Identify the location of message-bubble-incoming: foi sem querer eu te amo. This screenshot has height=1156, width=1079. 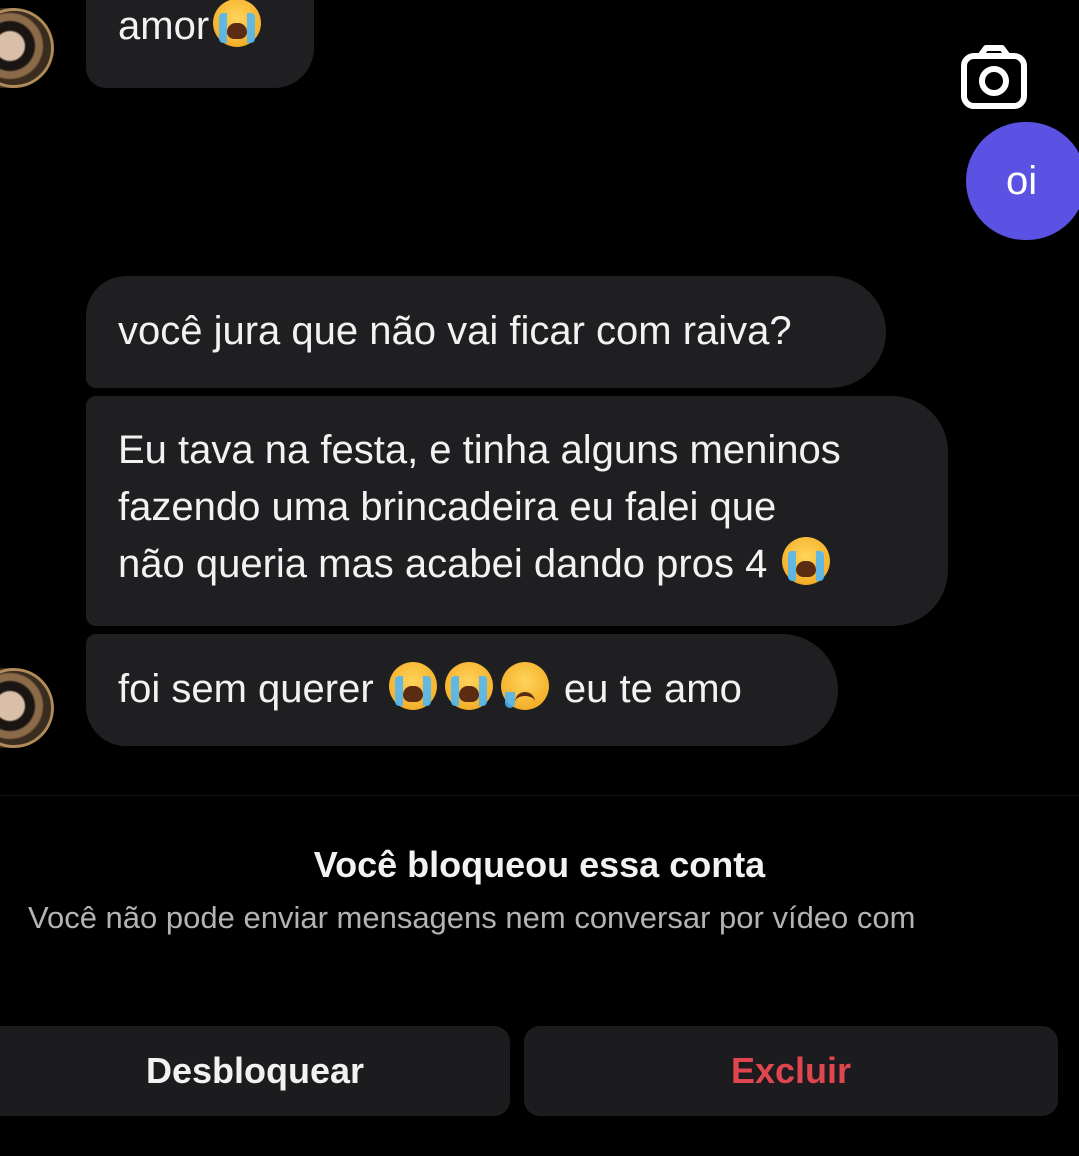
(462, 690).